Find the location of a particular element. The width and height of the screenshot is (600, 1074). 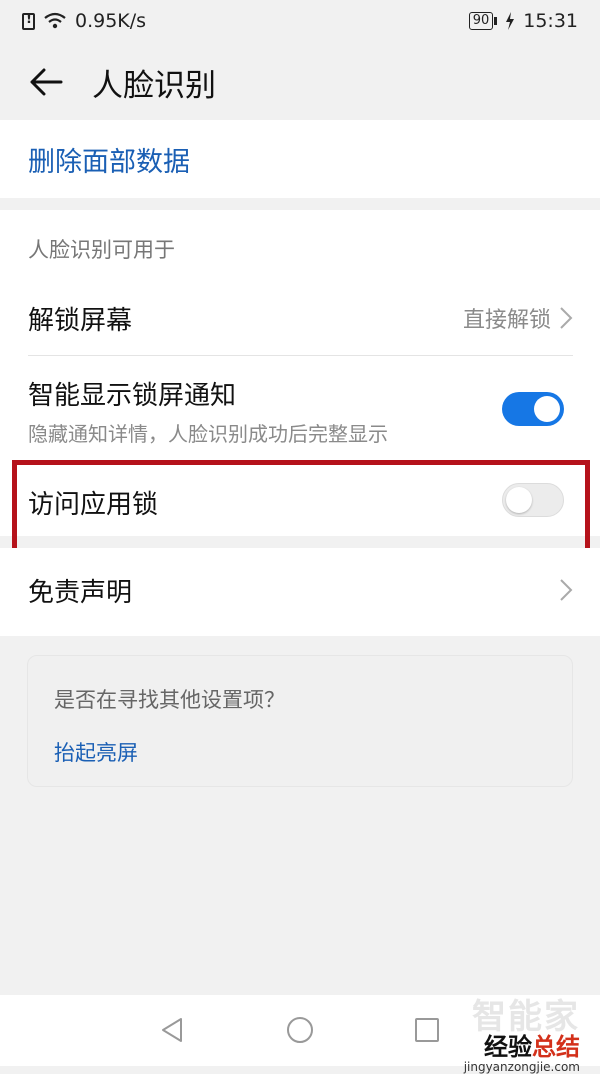

app-lock-label: 访问应用锁 is located at coordinates (93, 504).